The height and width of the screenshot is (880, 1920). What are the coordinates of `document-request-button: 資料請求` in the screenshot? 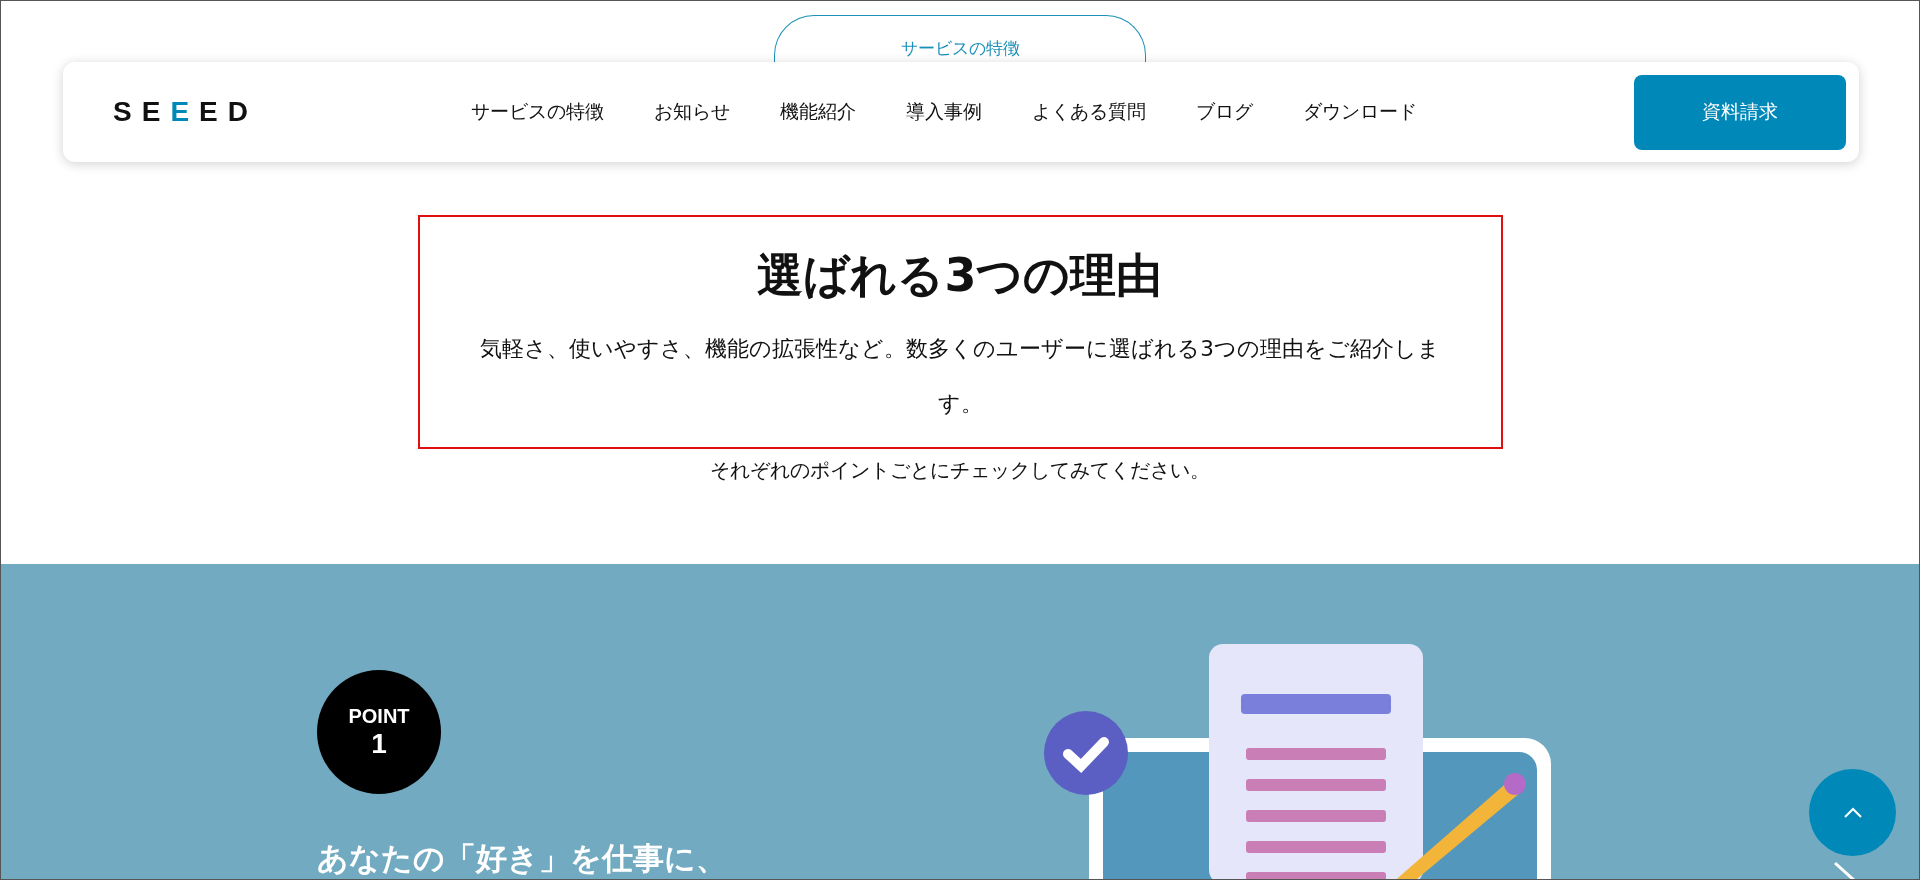 It's located at (1740, 112).